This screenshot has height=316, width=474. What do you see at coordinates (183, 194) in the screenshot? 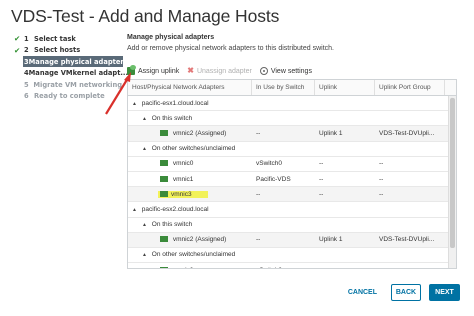
I see `highlight-marker: vmnic3` at bounding box center [183, 194].